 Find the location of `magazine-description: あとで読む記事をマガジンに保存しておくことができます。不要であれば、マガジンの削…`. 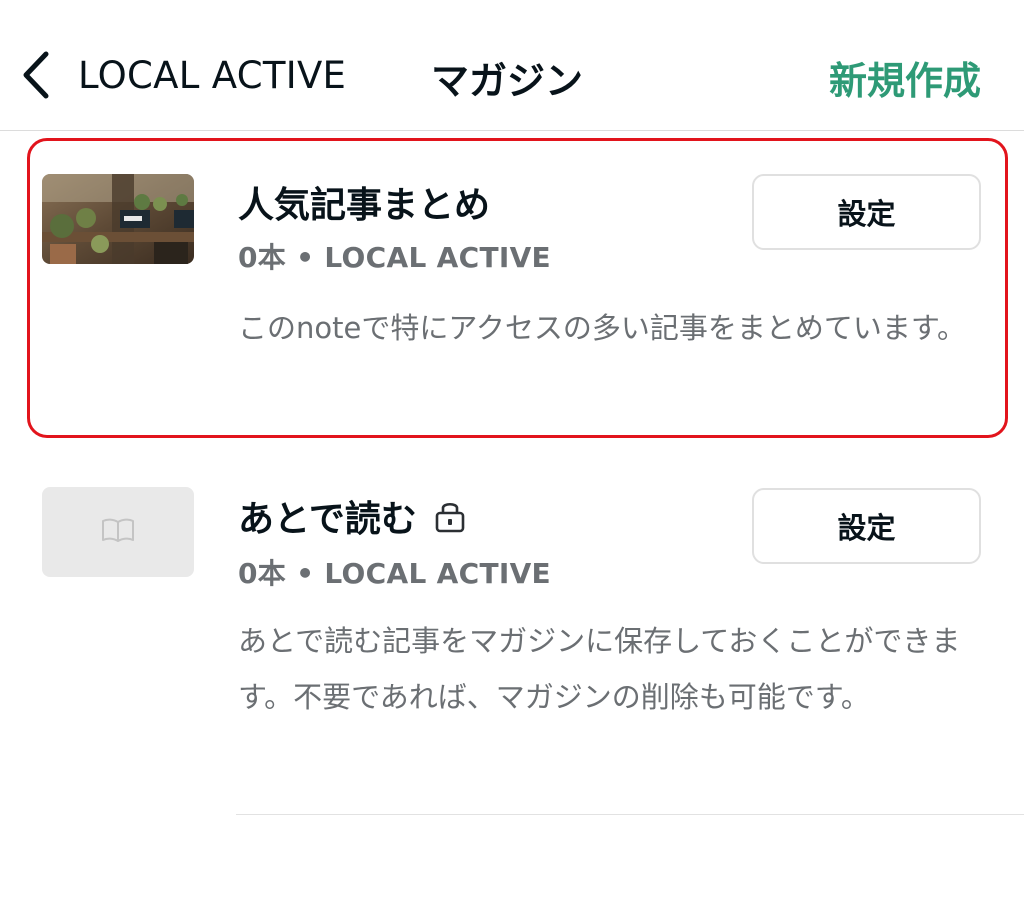

magazine-description: あとで読む記事をマガジンに保存しておくことができます。不要であれば、マガジンの削… is located at coordinates (599, 669).